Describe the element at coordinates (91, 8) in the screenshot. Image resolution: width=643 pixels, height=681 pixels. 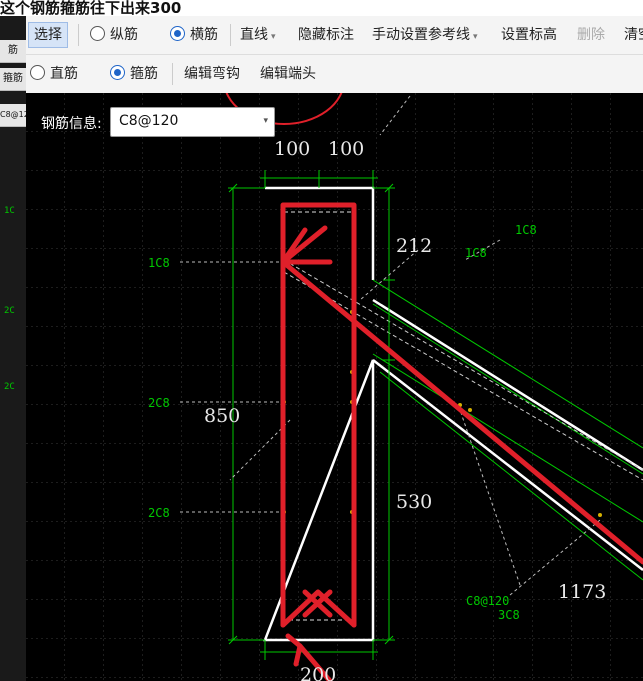
I see `window-title: 这个钢筋箍筋往下出来300` at that location.